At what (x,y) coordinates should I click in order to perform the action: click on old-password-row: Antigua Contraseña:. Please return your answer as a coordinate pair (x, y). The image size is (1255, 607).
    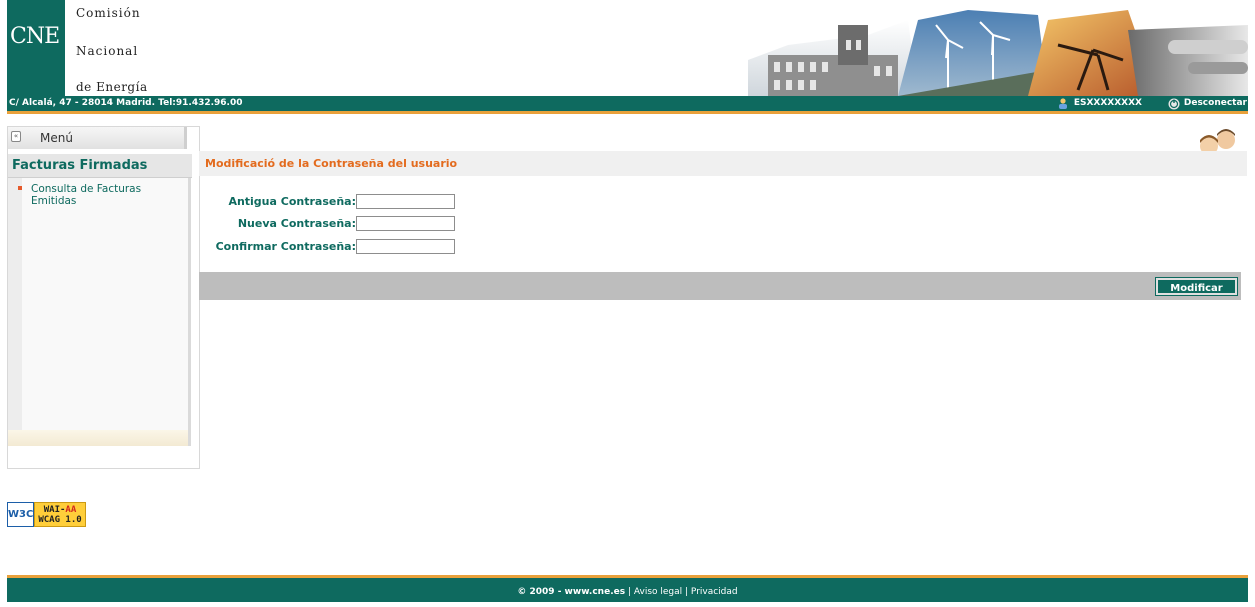
    Looking at the image, I should click on (364, 202).